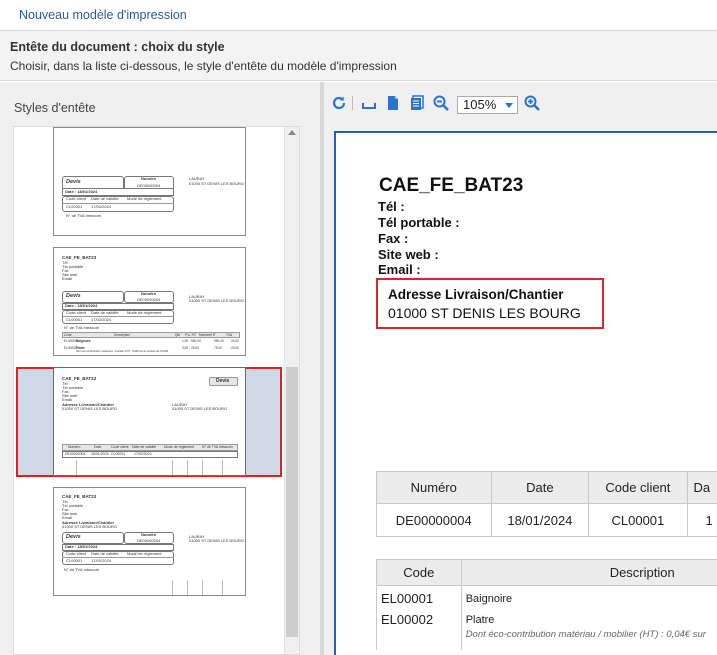 Image resolution: width=717 pixels, height=655 pixels. What do you see at coordinates (419, 597) in the screenshot?
I see `cell-code: EL00001` at bounding box center [419, 597].